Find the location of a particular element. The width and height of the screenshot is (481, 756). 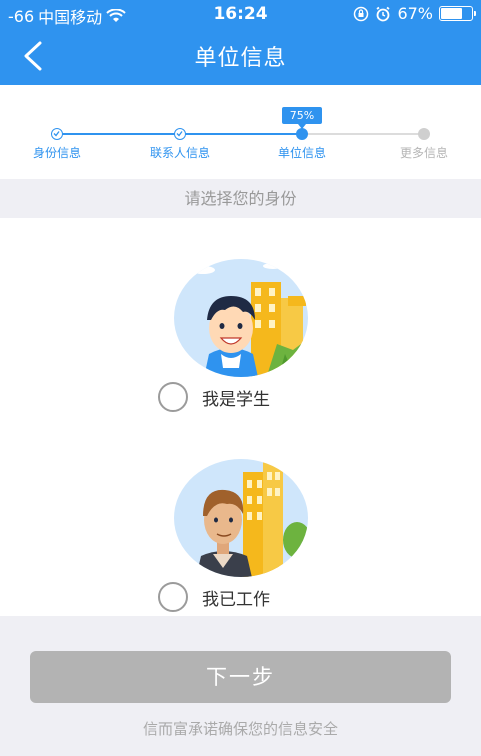

orientation-lock-icon is located at coordinates (361, 13).